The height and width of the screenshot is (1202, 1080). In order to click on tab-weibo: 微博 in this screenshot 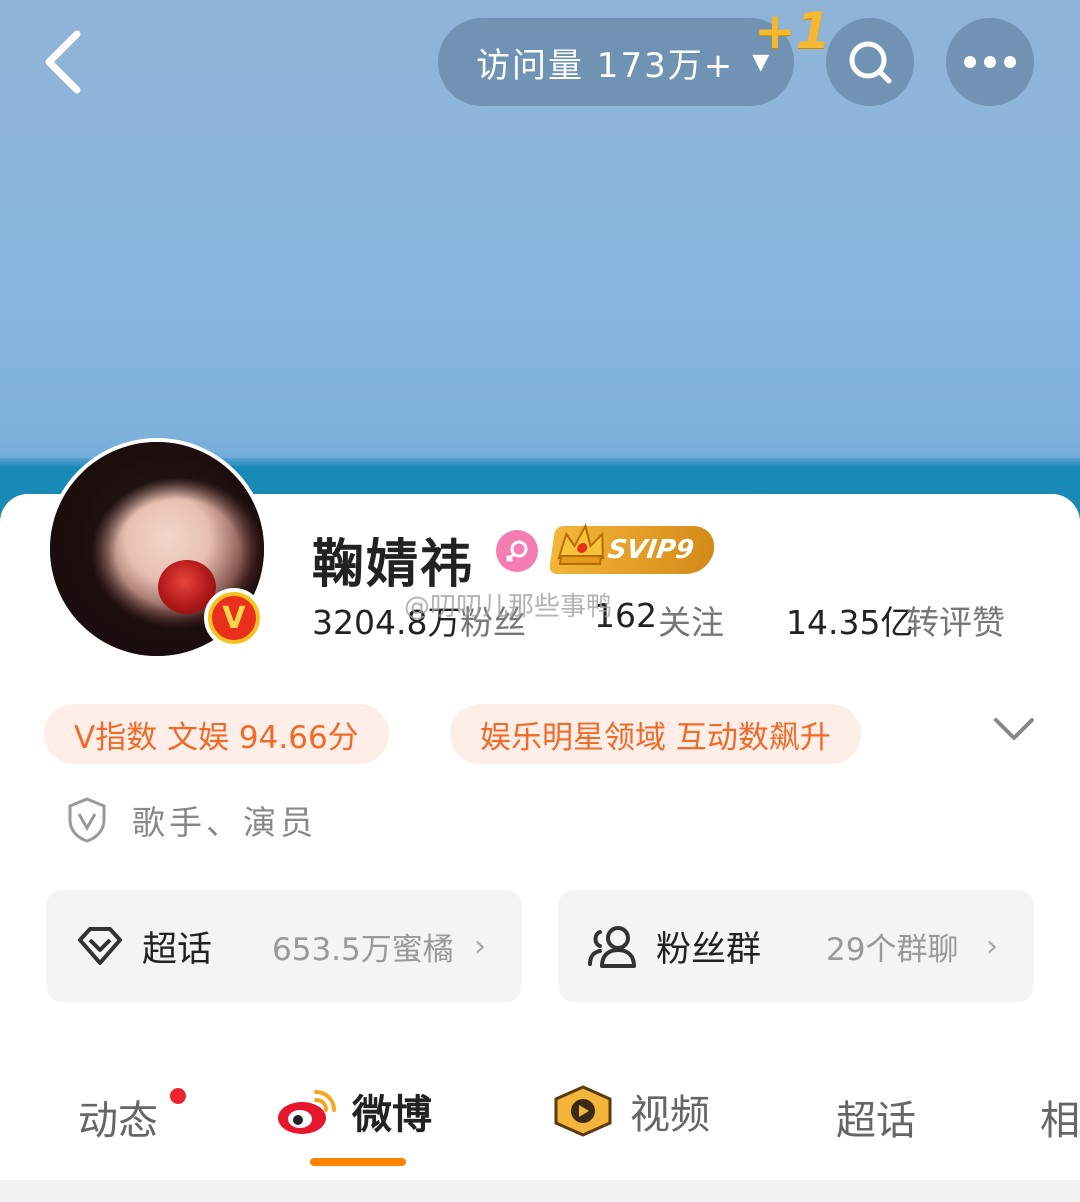, I will do `click(354, 1111)`.